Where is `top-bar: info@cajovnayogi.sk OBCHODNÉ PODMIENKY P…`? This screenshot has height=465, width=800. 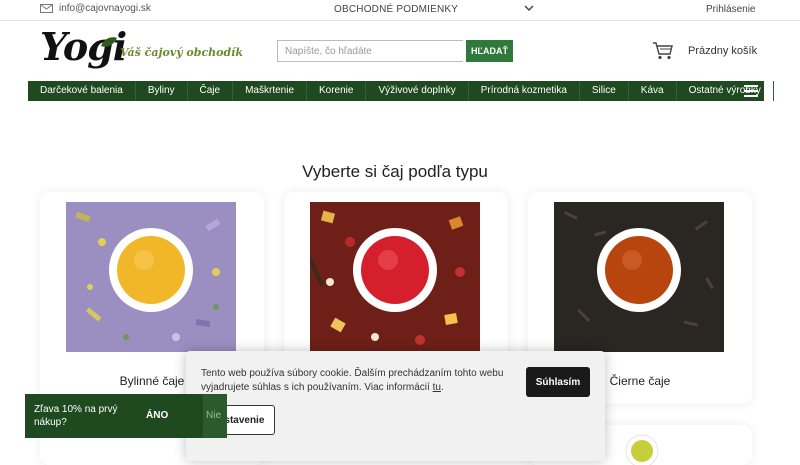
top-bar: info@cajovnayogi.sk OBCHODNÉ PODMIENKY P… is located at coordinates (400, 10).